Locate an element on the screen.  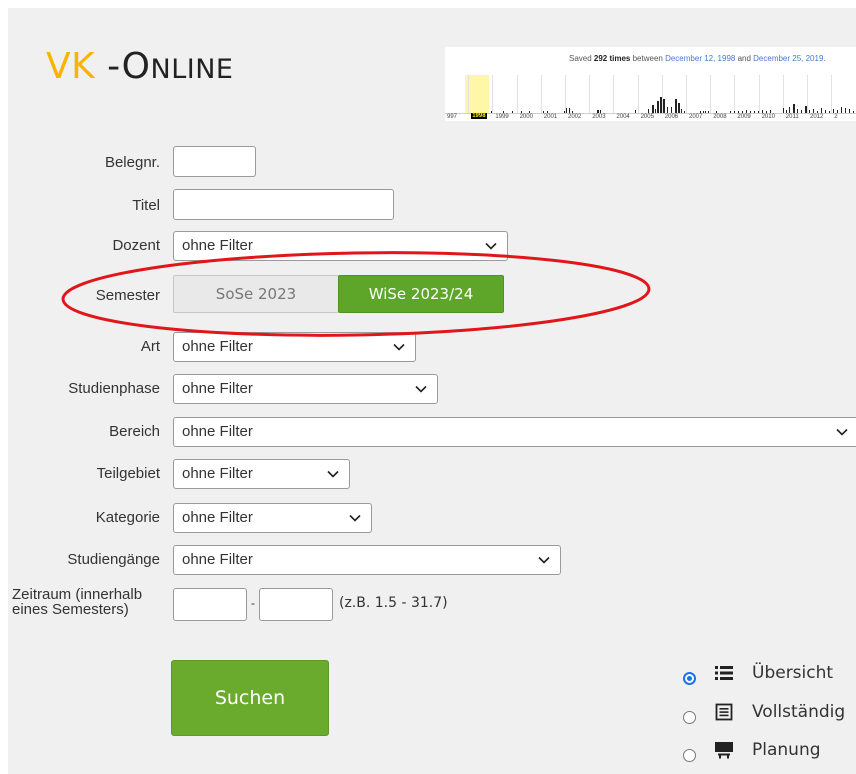
titel-label: Titel is located at coordinates (146, 205).